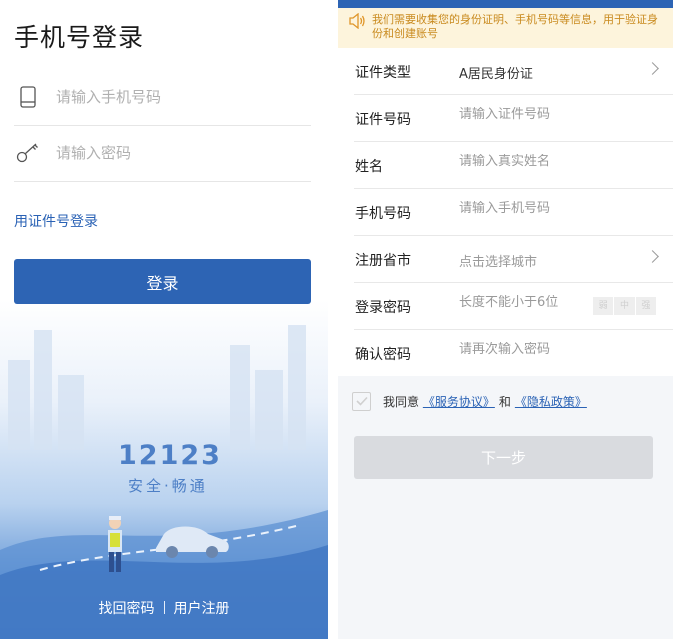 Image resolution: width=673 pixels, height=639 pixels. Describe the element at coordinates (162, 281) in the screenshot. I see `login-button: 登录` at that location.